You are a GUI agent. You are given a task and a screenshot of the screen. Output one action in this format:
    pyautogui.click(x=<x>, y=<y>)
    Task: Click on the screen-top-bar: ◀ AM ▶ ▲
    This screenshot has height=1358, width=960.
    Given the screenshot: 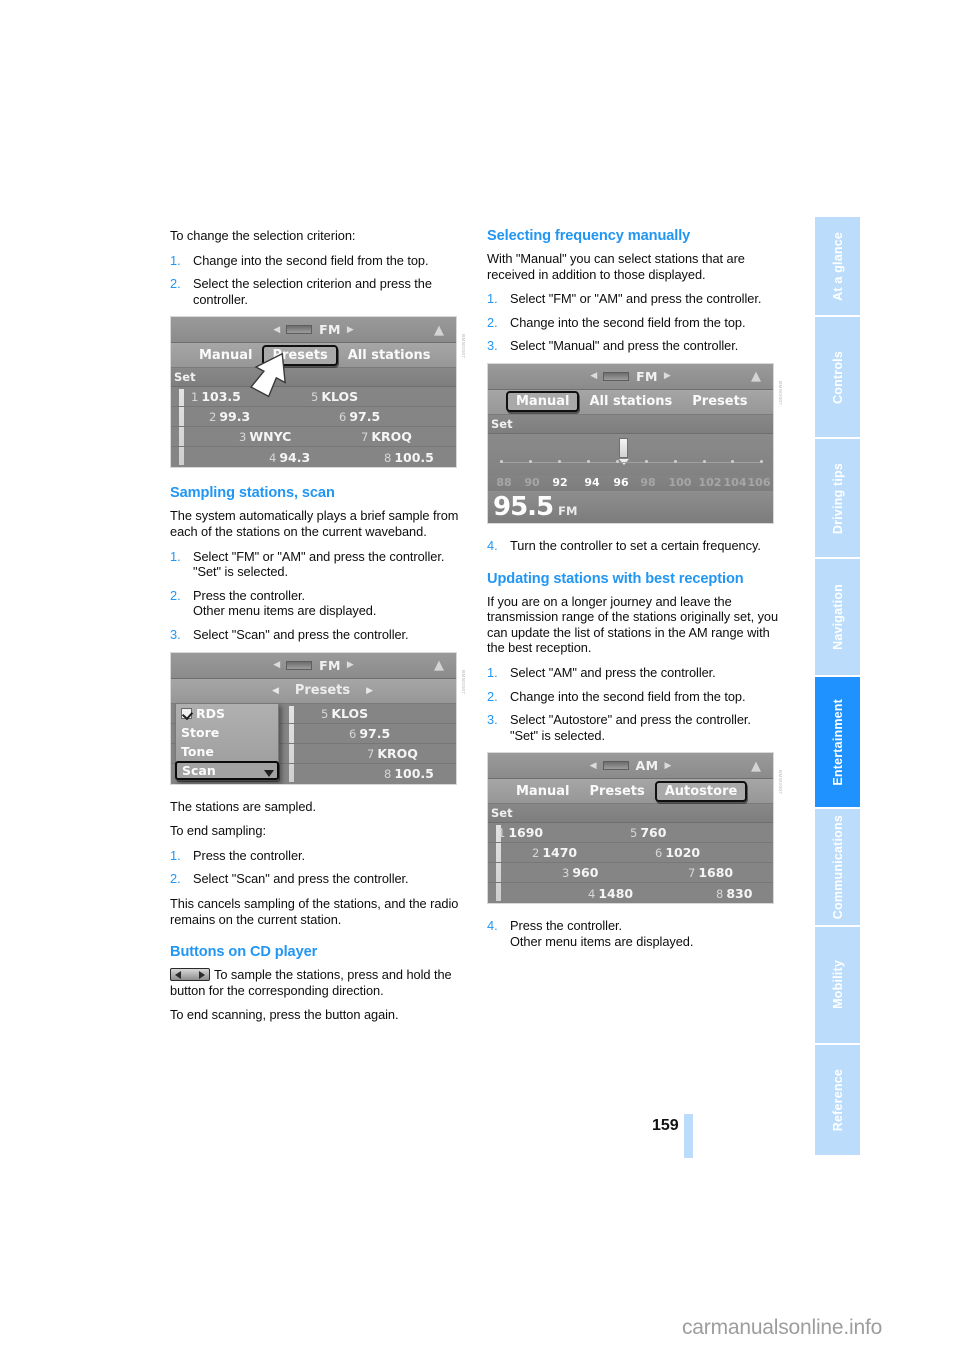 What is the action you would take?
    pyautogui.click(x=630, y=766)
    